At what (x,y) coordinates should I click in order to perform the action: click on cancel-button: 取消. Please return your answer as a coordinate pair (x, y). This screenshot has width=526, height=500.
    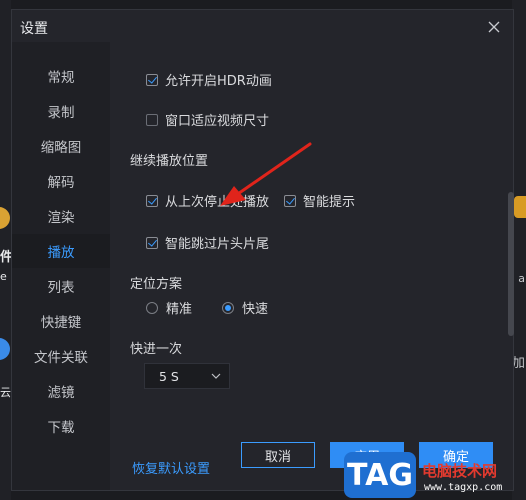
    Looking at the image, I should click on (278, 455).